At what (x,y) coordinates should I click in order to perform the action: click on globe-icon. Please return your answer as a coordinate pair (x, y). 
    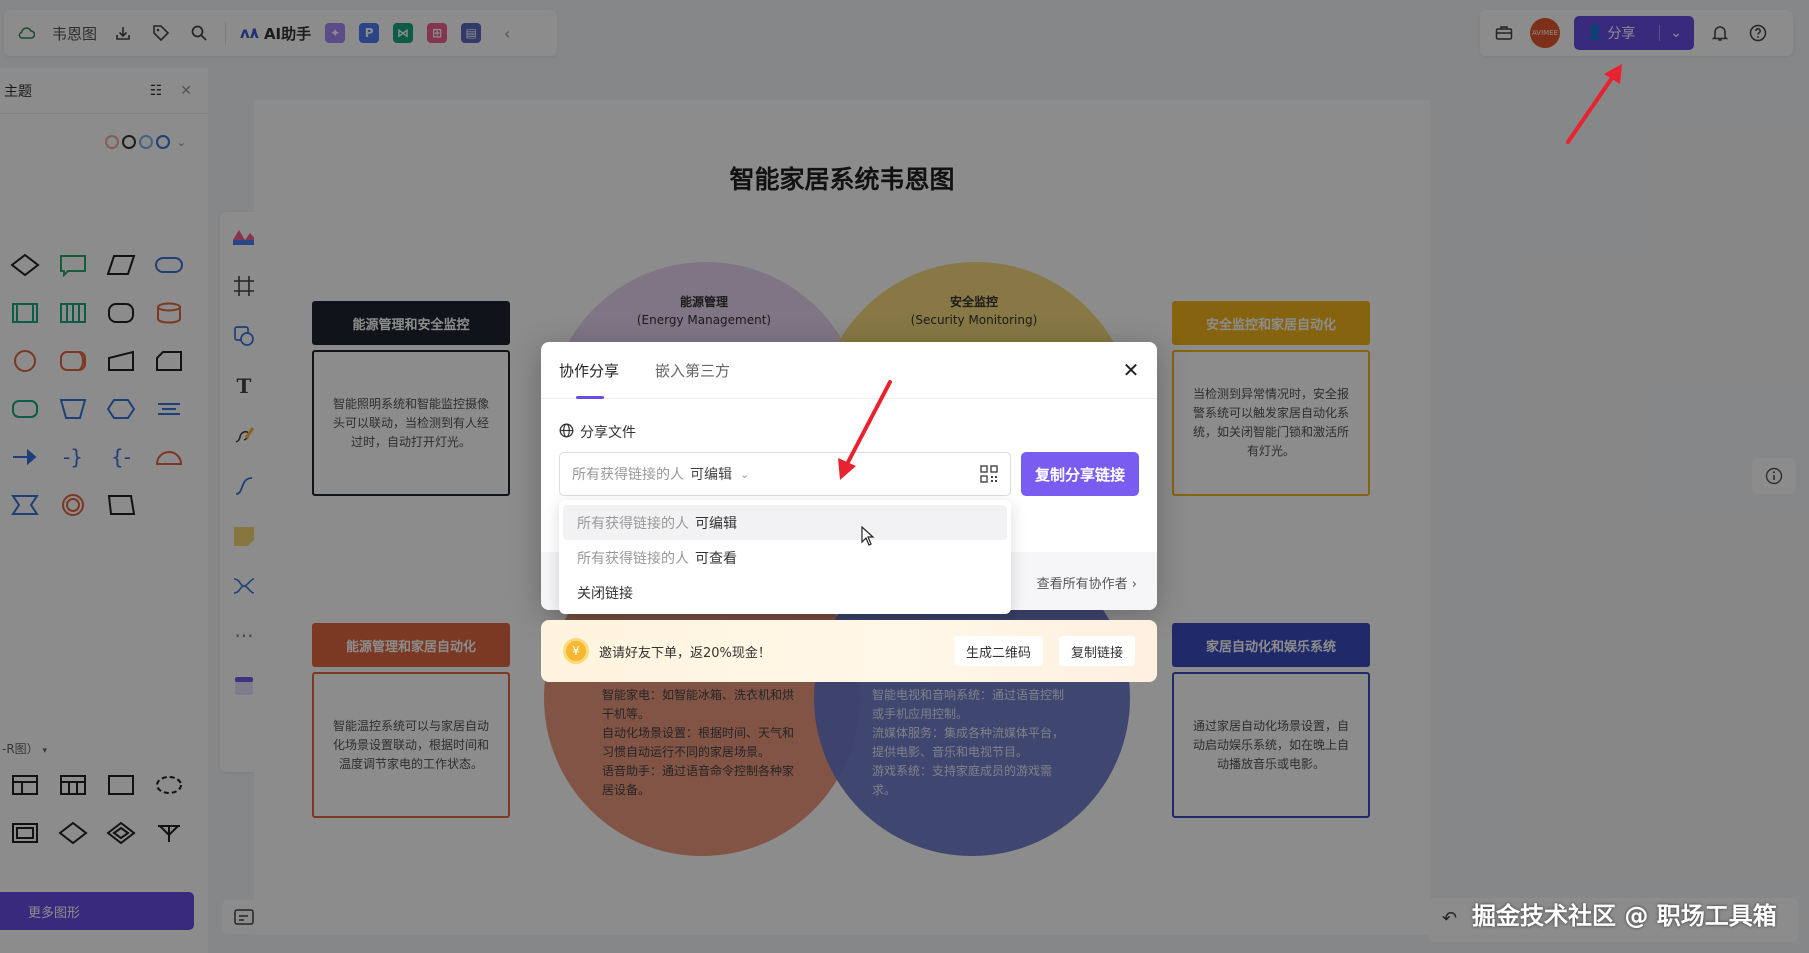
    Looking at the image, I should click on (566, 432).